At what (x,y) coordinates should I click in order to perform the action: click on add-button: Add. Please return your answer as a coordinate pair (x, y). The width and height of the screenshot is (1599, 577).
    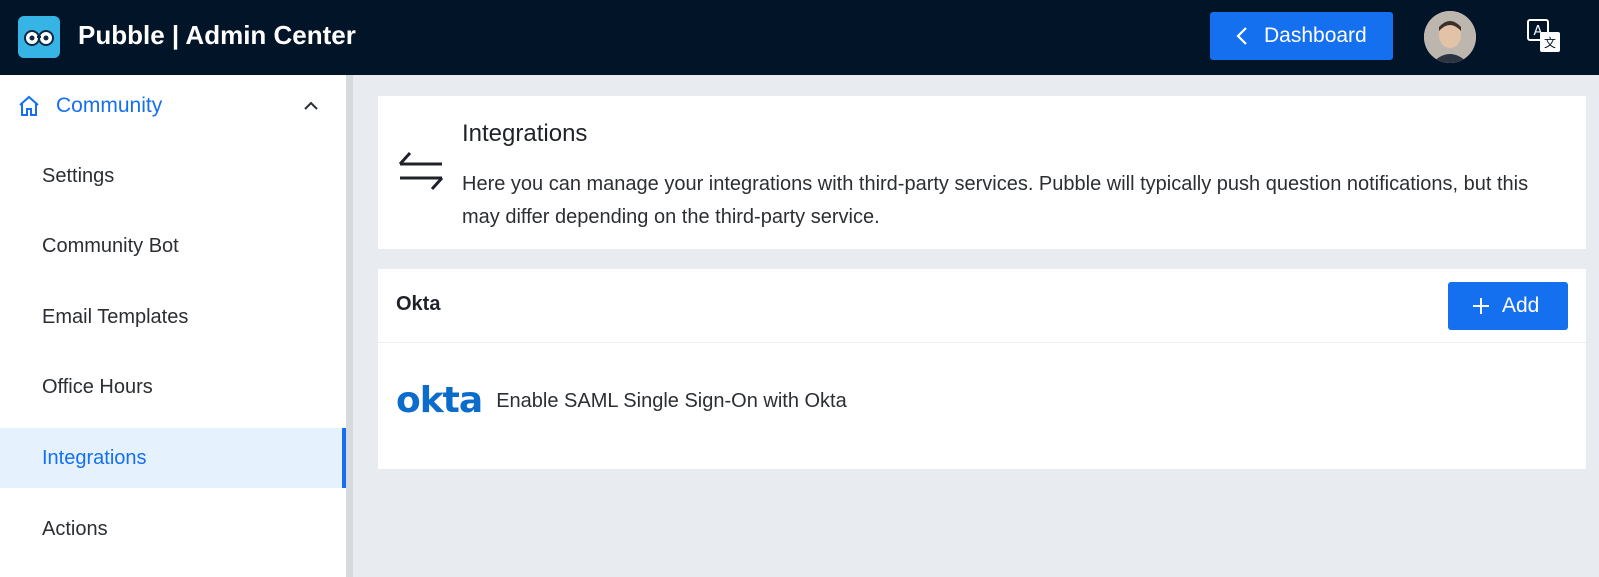
    Looking at the image, I should click on (1508, 306).